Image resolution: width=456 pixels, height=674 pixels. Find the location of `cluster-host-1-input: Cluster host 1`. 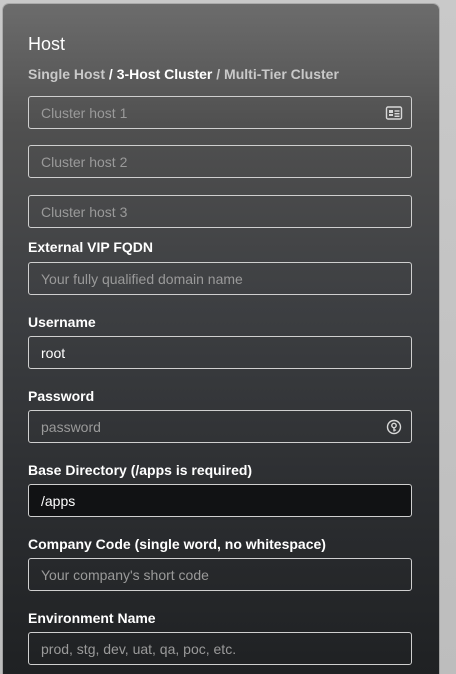

cluster-host-1-input: Cluster host 1 is located at coordinates (220, 112).